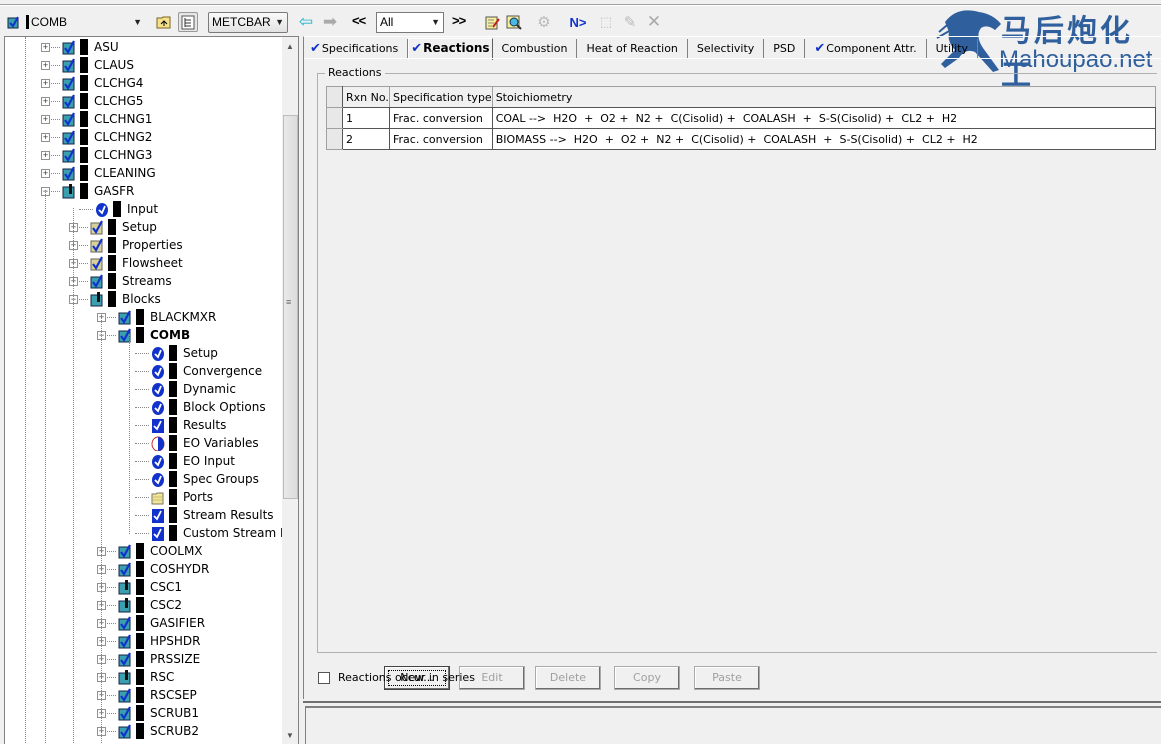  Describe the element at coordinates (153, 569) in the screenshot. I see `tree-item: + COSHYDR` at that location.